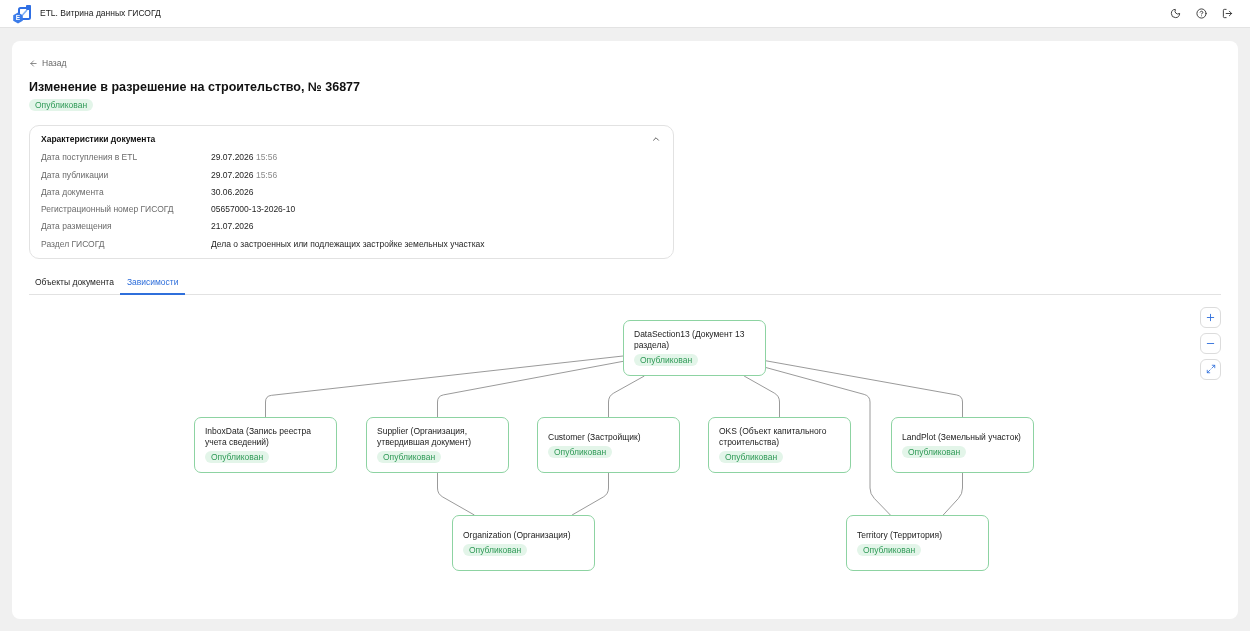 The height and width of the screenshot is (631, 1250). Describe the element at coordinates (108, 209) in the screenshot. I see `property-label: Регистрационный номер ГИСОГД` at that location.